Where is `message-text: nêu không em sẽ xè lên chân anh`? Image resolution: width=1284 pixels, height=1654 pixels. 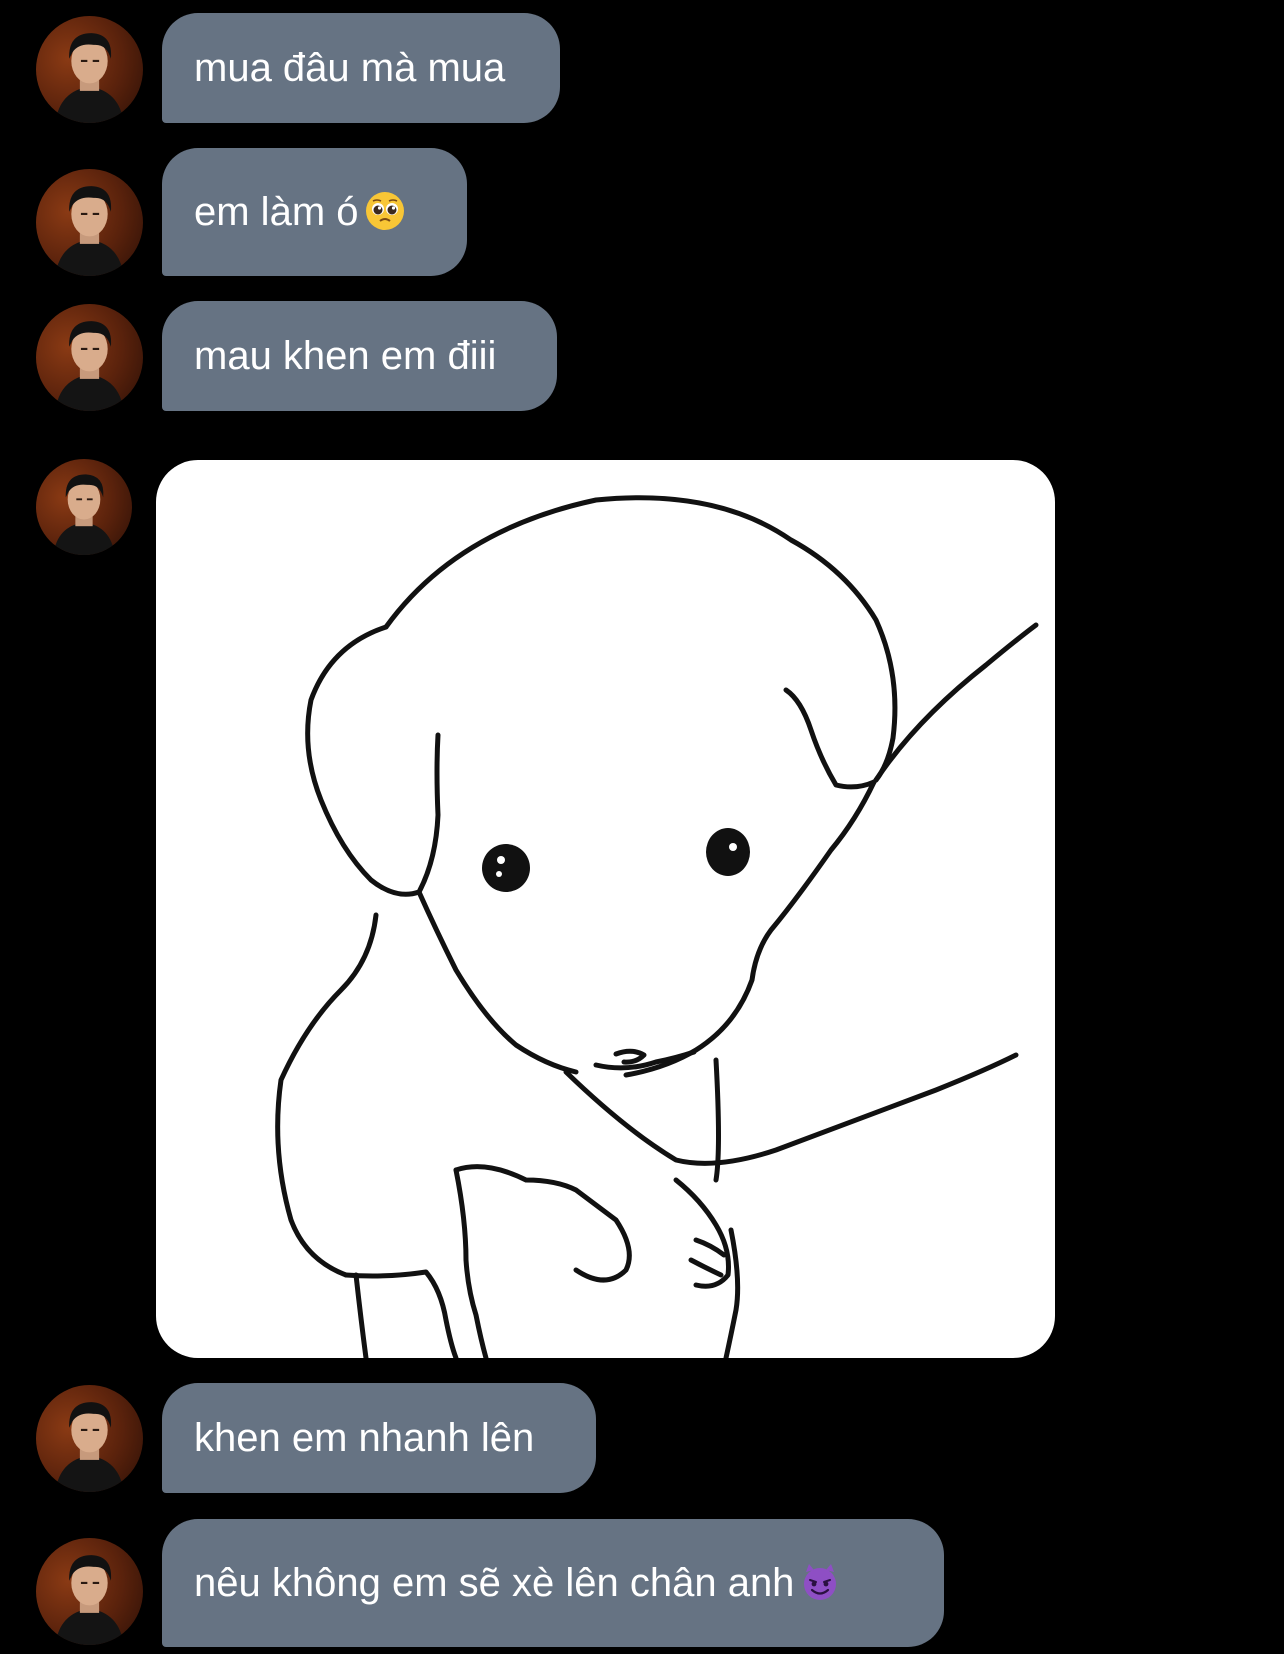
message-text: nêu không em sẽ xè lên chân anh is located at coordinates (494, 1583).